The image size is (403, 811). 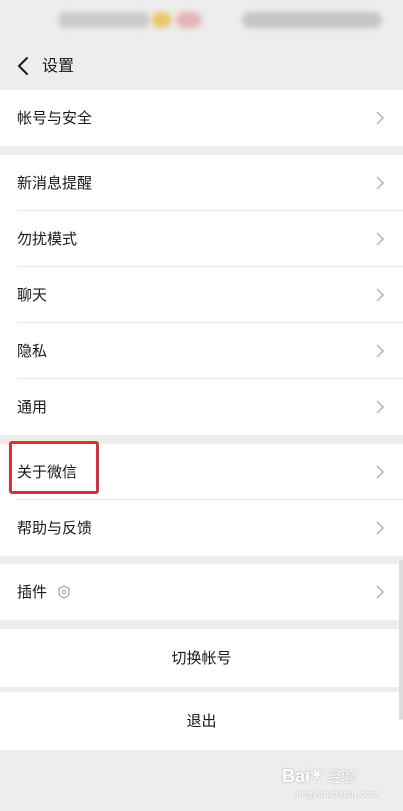 I want to click on settings-item-privacy: 隐私, so click(x=201, y=351).